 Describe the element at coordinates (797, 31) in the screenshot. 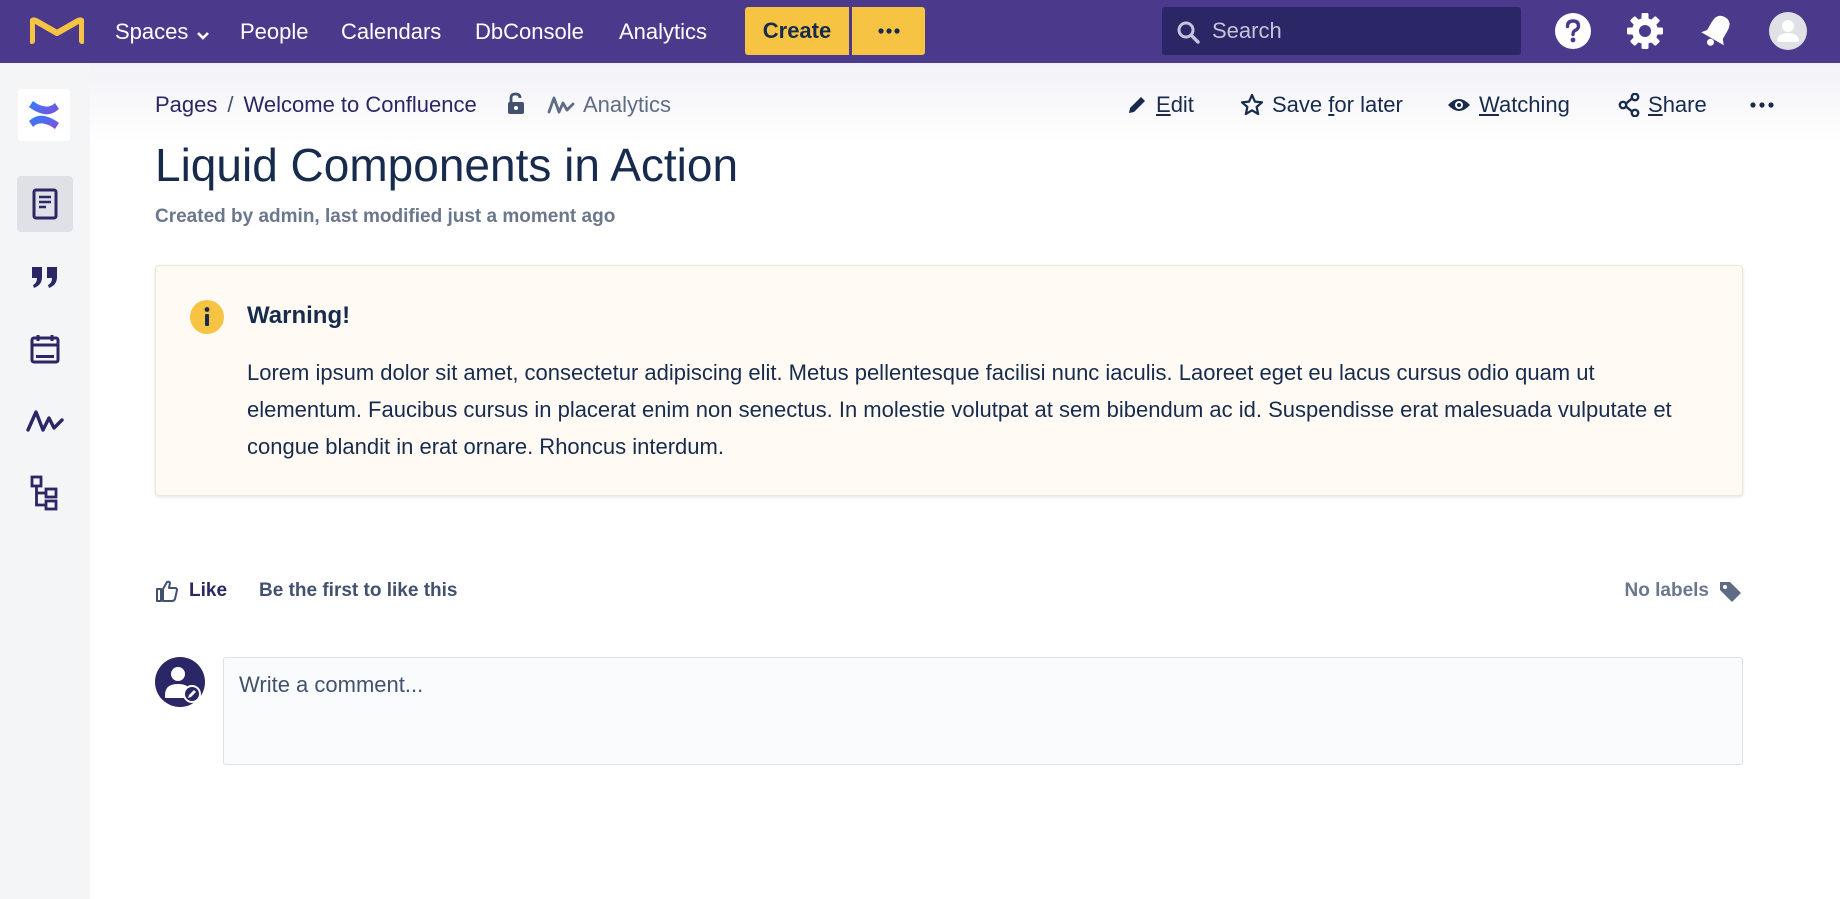

I see `create-button: Create` at that location.